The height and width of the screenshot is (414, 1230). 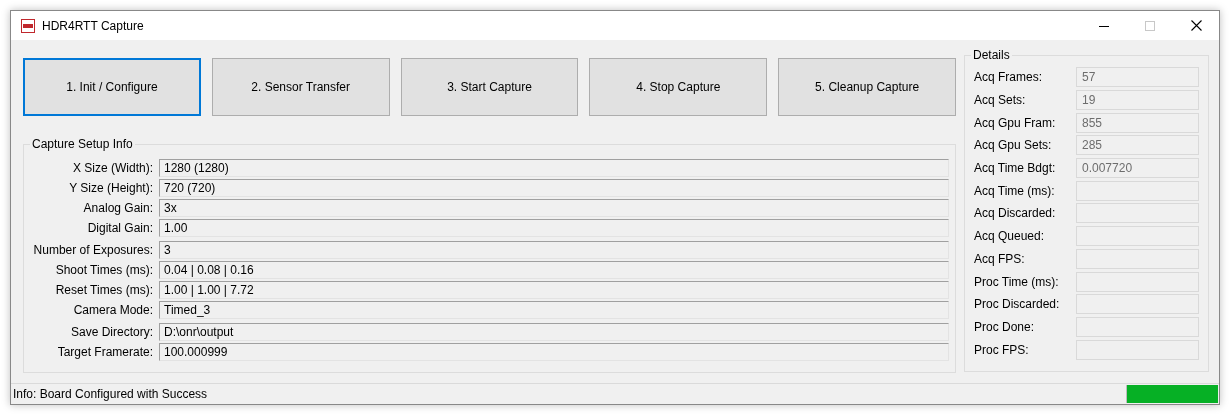 I want to click on step-button: 4. Stop Capture, so click(x=678, y=87).